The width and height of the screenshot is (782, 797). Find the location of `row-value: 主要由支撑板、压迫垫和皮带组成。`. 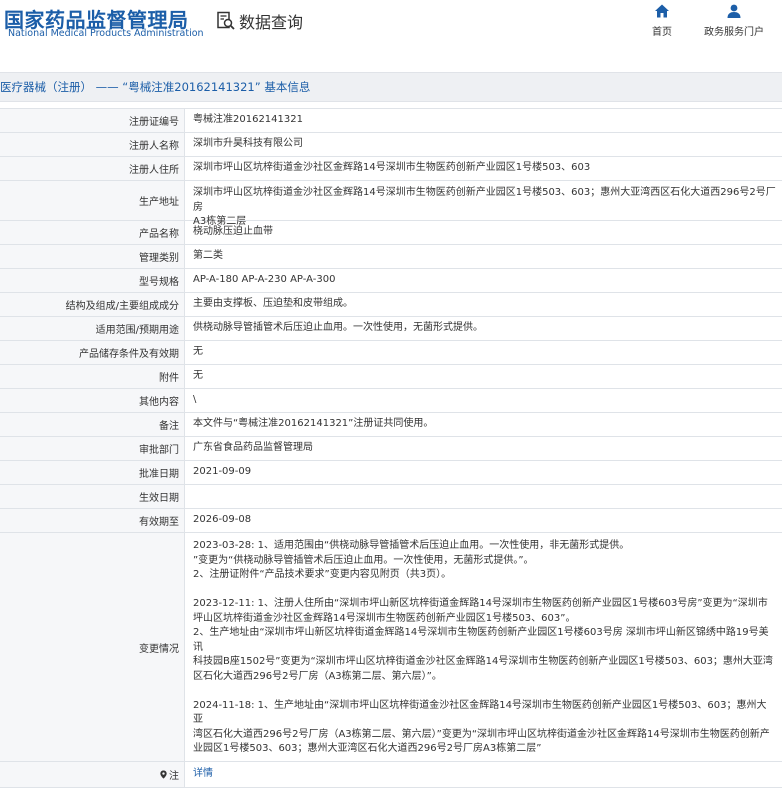

row-value: 主要由支撑板、压迫垫和皮带组成。 is located at coordinates (273, 304).